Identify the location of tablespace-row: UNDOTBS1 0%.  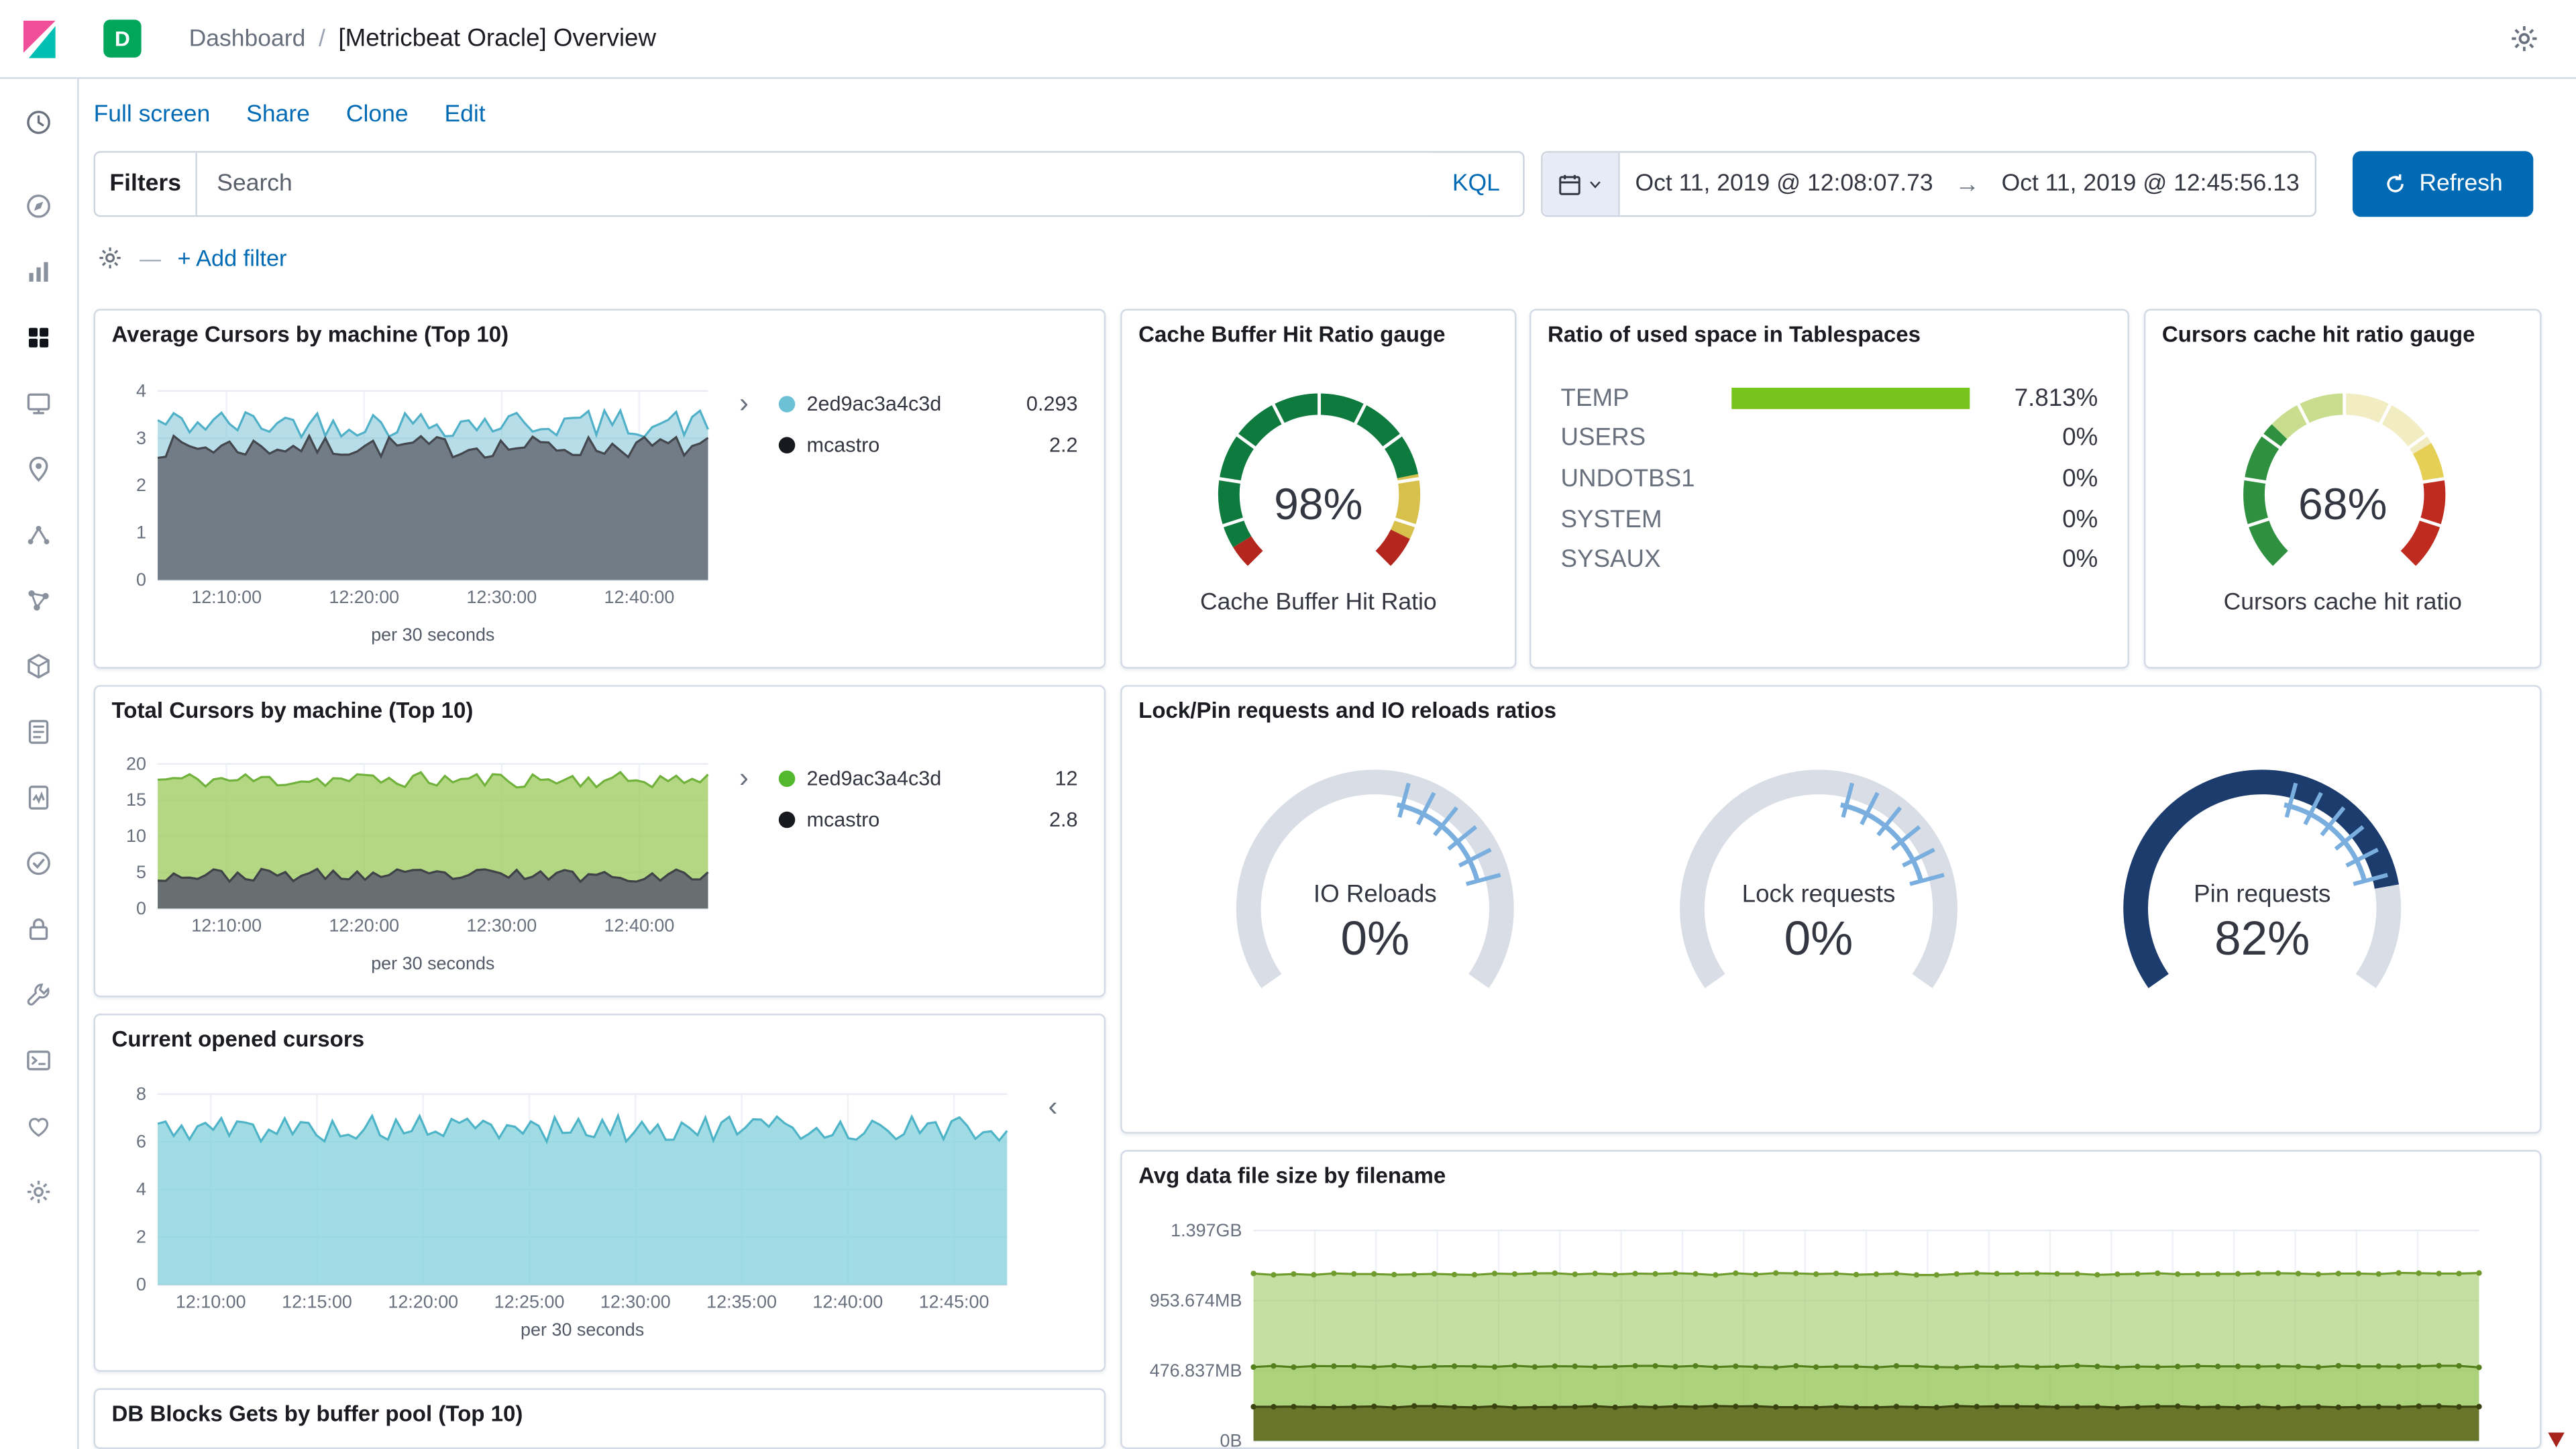
(1829, 479).